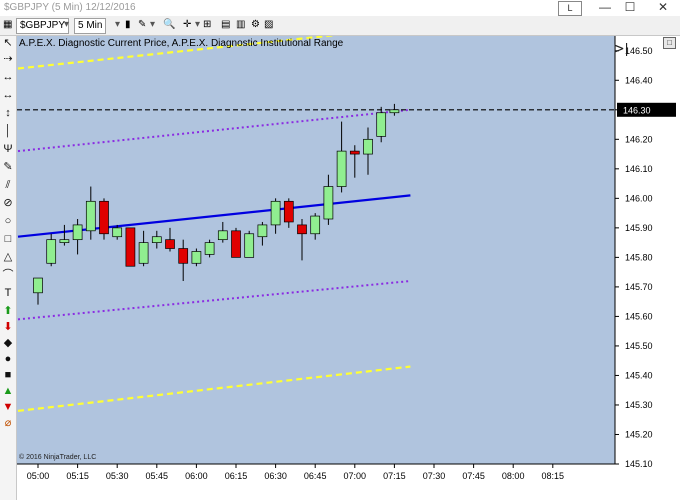 This screenshot has width=680, height=500. Describe the element at coordinates (196, 476) in the screenshot. I see `x-tick-label: 06:00` at that location.